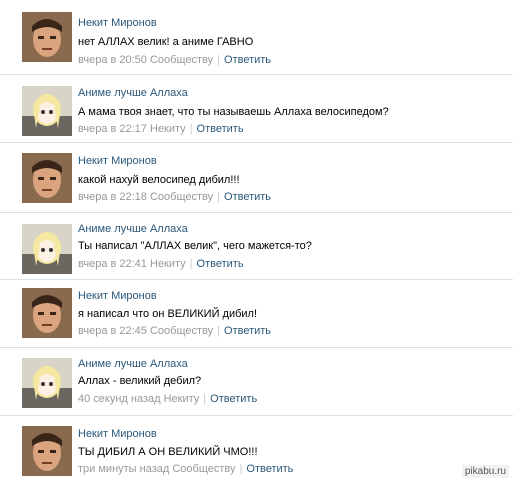 The height and width of the screenshot is (486, 513). I want to click on comment-text: я написал что он ВЕЛИКИЙ дибил!, so click(168, 314).